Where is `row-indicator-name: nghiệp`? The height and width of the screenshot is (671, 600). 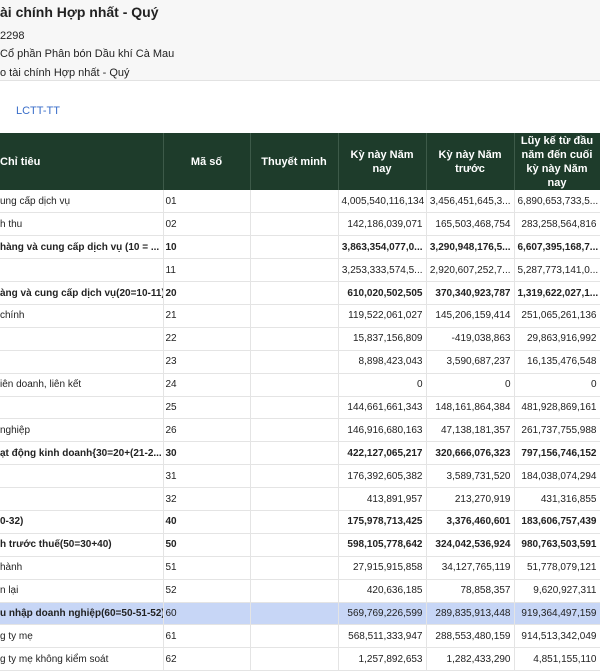 row-indicator-name: nghiệp is located at coordinates (82, 430).